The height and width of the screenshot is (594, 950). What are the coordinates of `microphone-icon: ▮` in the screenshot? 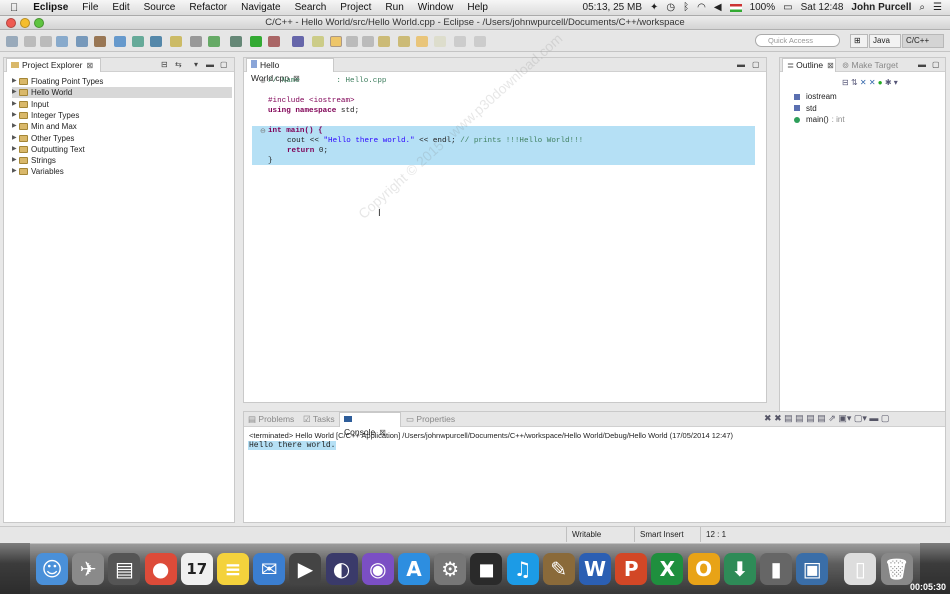 It's located at (776, 569).